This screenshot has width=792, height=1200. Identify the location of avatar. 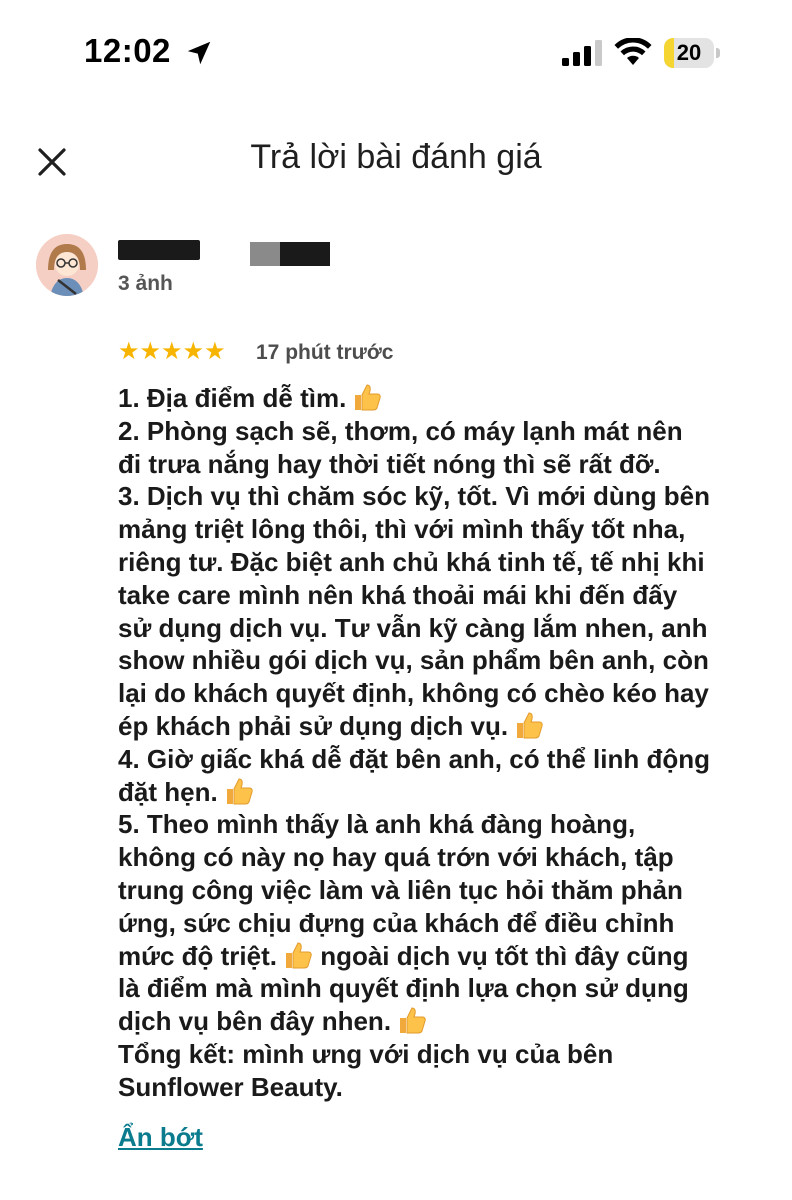
(67, 265).